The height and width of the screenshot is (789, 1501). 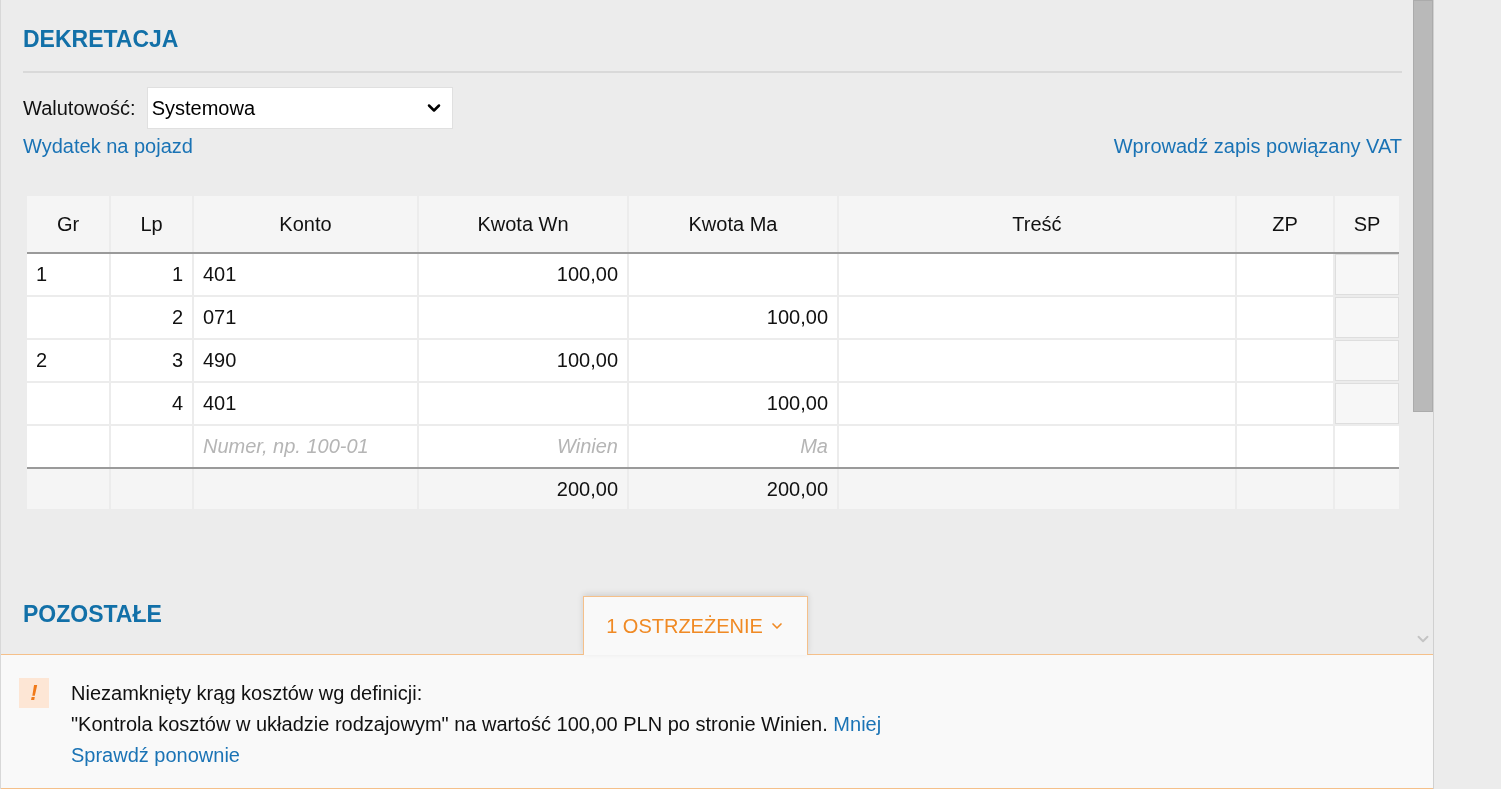 What do you see at coordinates (79, 108) in the screenshot?
I see `currency-label: Walutowość:` at bounding box center [79, 108].